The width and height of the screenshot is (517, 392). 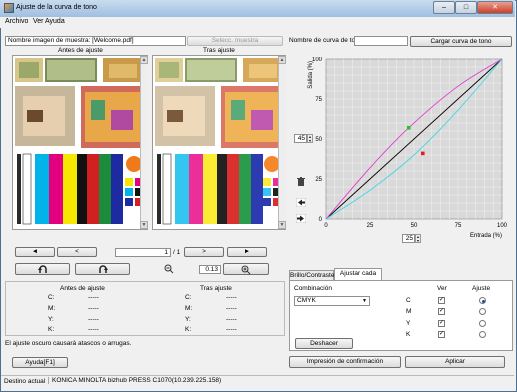 What do you see at coordinates (216, 288) in the screenshot?
I see `info-after-header: Tras ajuste` at bounding box center [216, 288].